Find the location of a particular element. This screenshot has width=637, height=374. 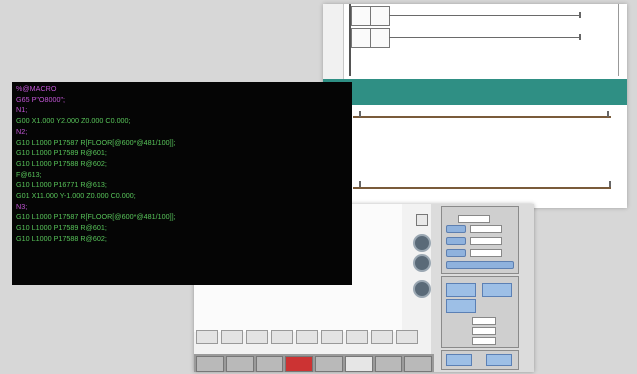

coil-rung1 is located at coordinates (580, 15).